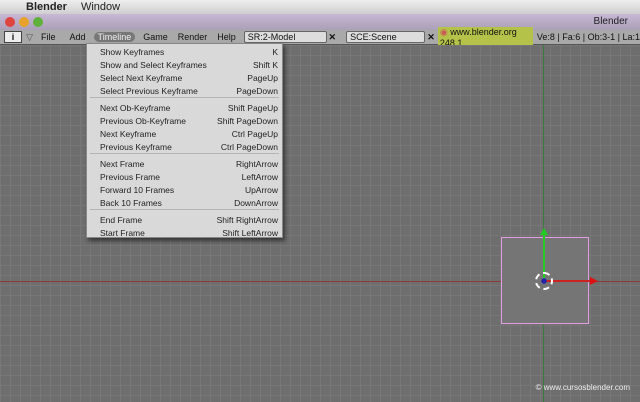 Image resolution: width=640 pixels, height=402 pixels. What do you see at coordinates (143, 120) in the screenshot?
I see `menu-item-label: Previous Ob-Keyframe` at bounding box center [143, 120].